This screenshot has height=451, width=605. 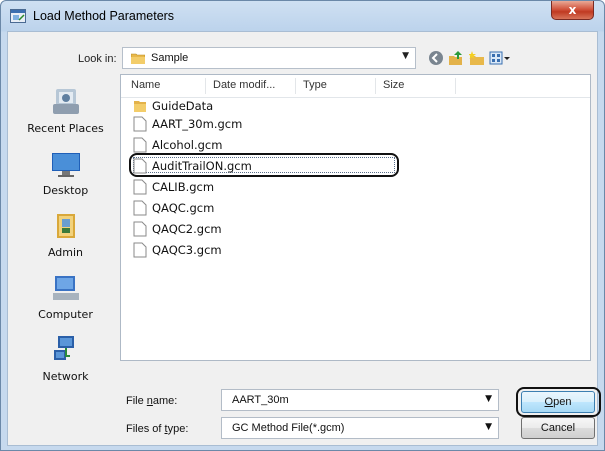 What do you see at coordinates (456, 58) in the screenshot?
I see `up-folder-icon` at bounding box center [456, 58].